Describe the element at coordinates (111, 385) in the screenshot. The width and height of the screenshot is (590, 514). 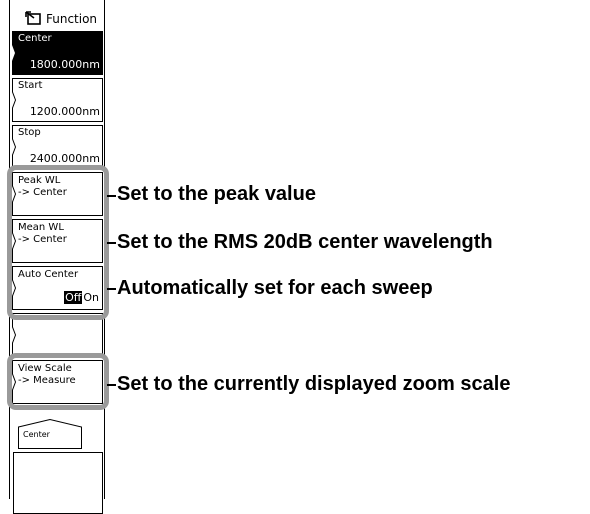
I see `view-scale-leader-line` at that location.